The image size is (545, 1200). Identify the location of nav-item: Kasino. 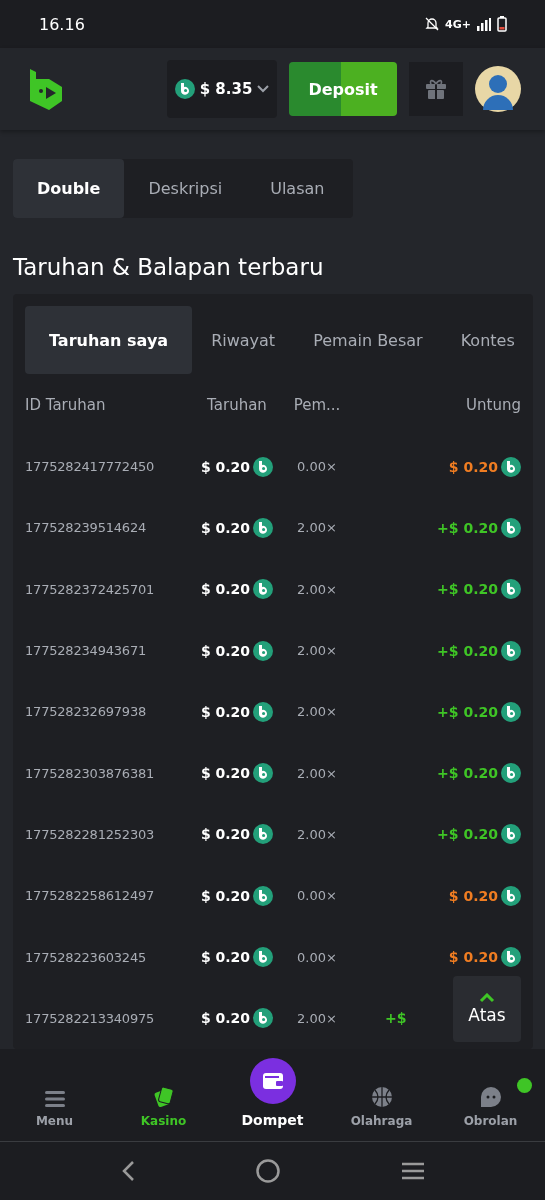
(163, 1103).